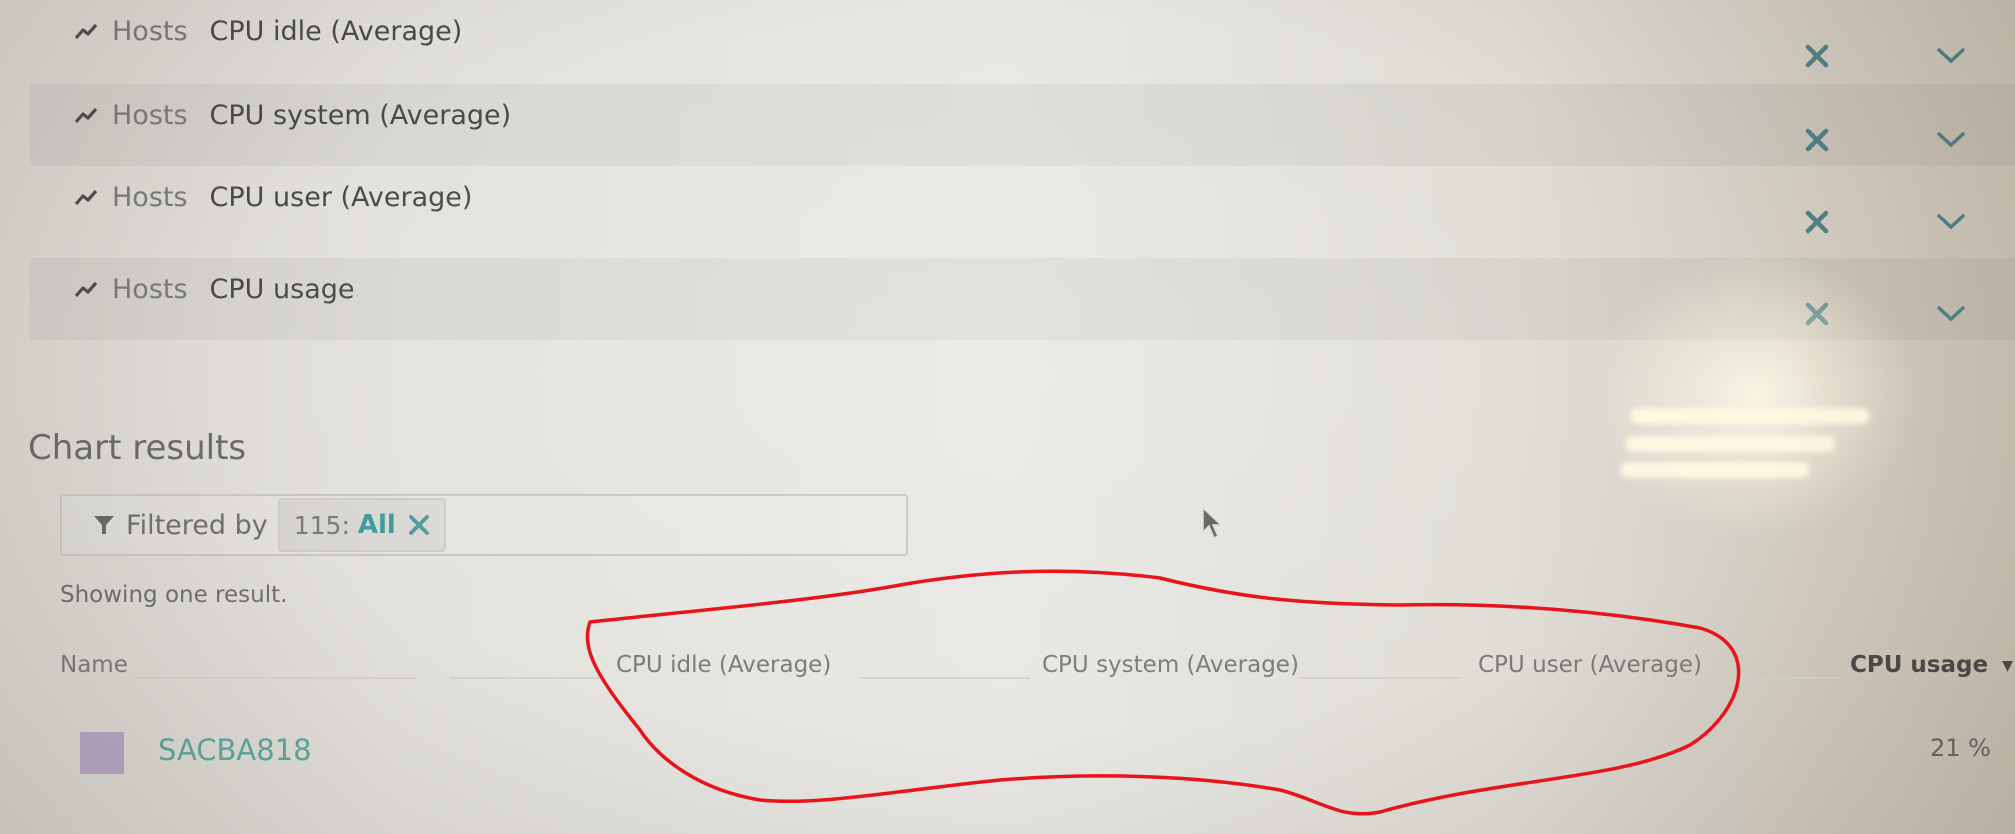 The width and height of the screenshot is (2015, 834). I want to click on mouse-cursor-icon, so click(1212, 523).